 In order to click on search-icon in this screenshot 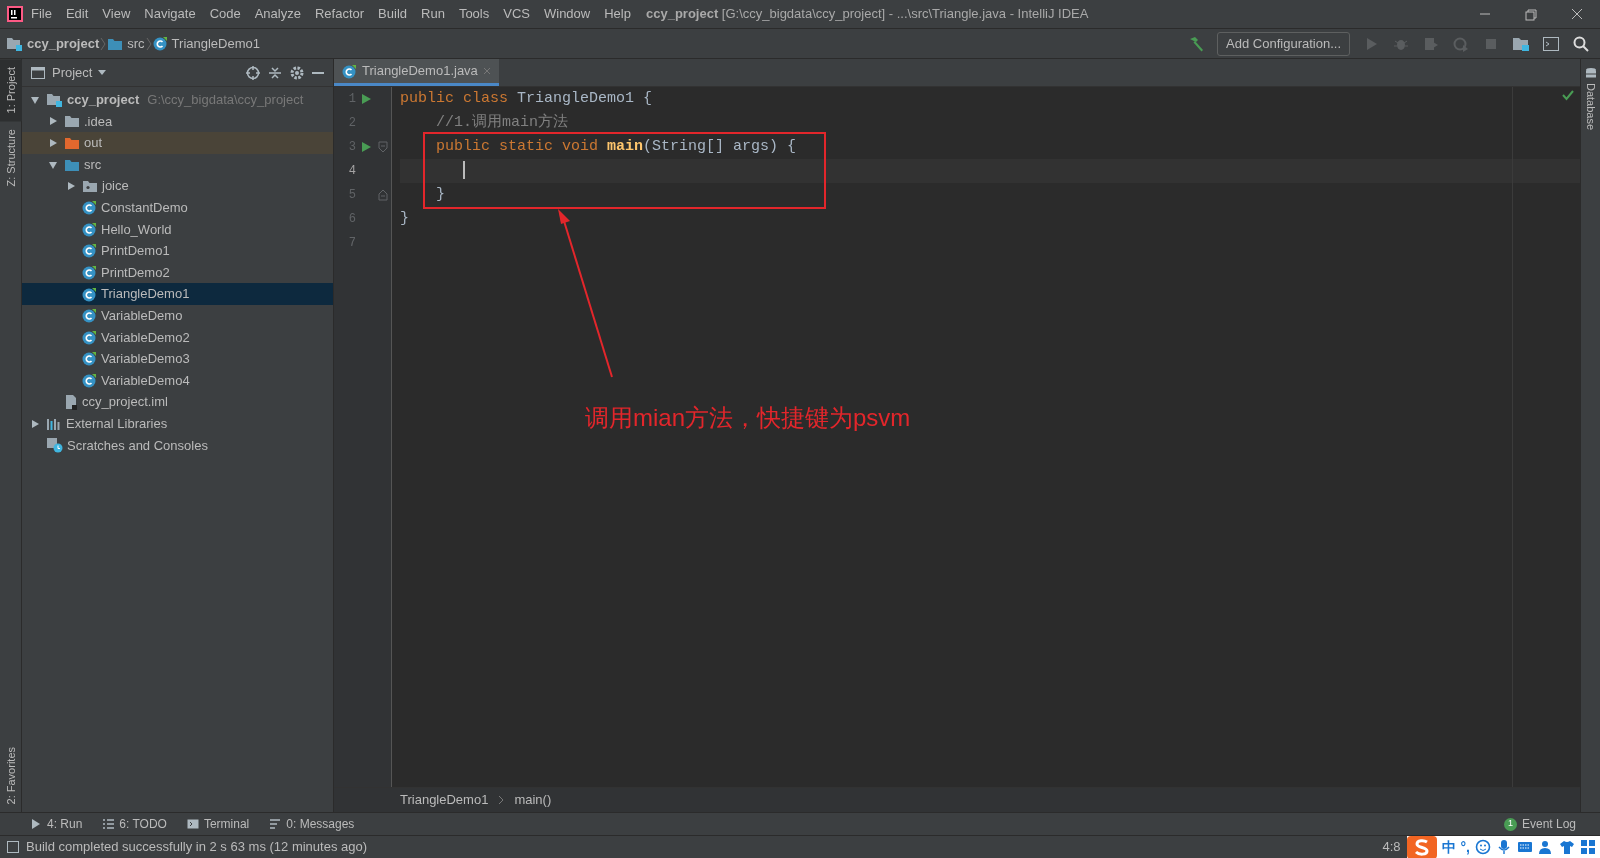, I will do `click(1581, 43)`.